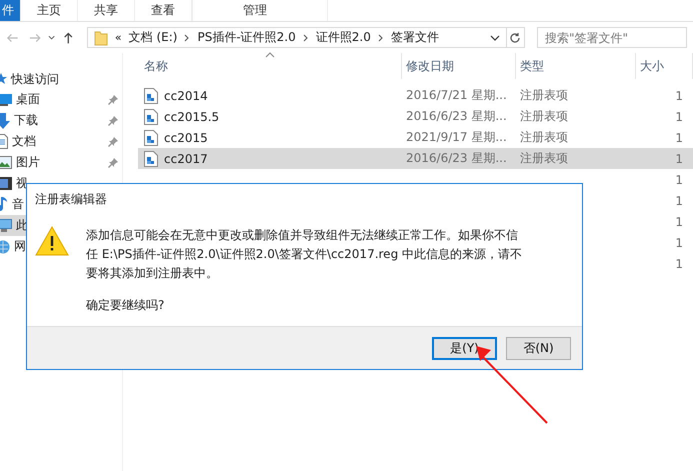  Describe the element at coordinates (186, 159) in the screenshot. I see `file-name: cc2017` at that location.